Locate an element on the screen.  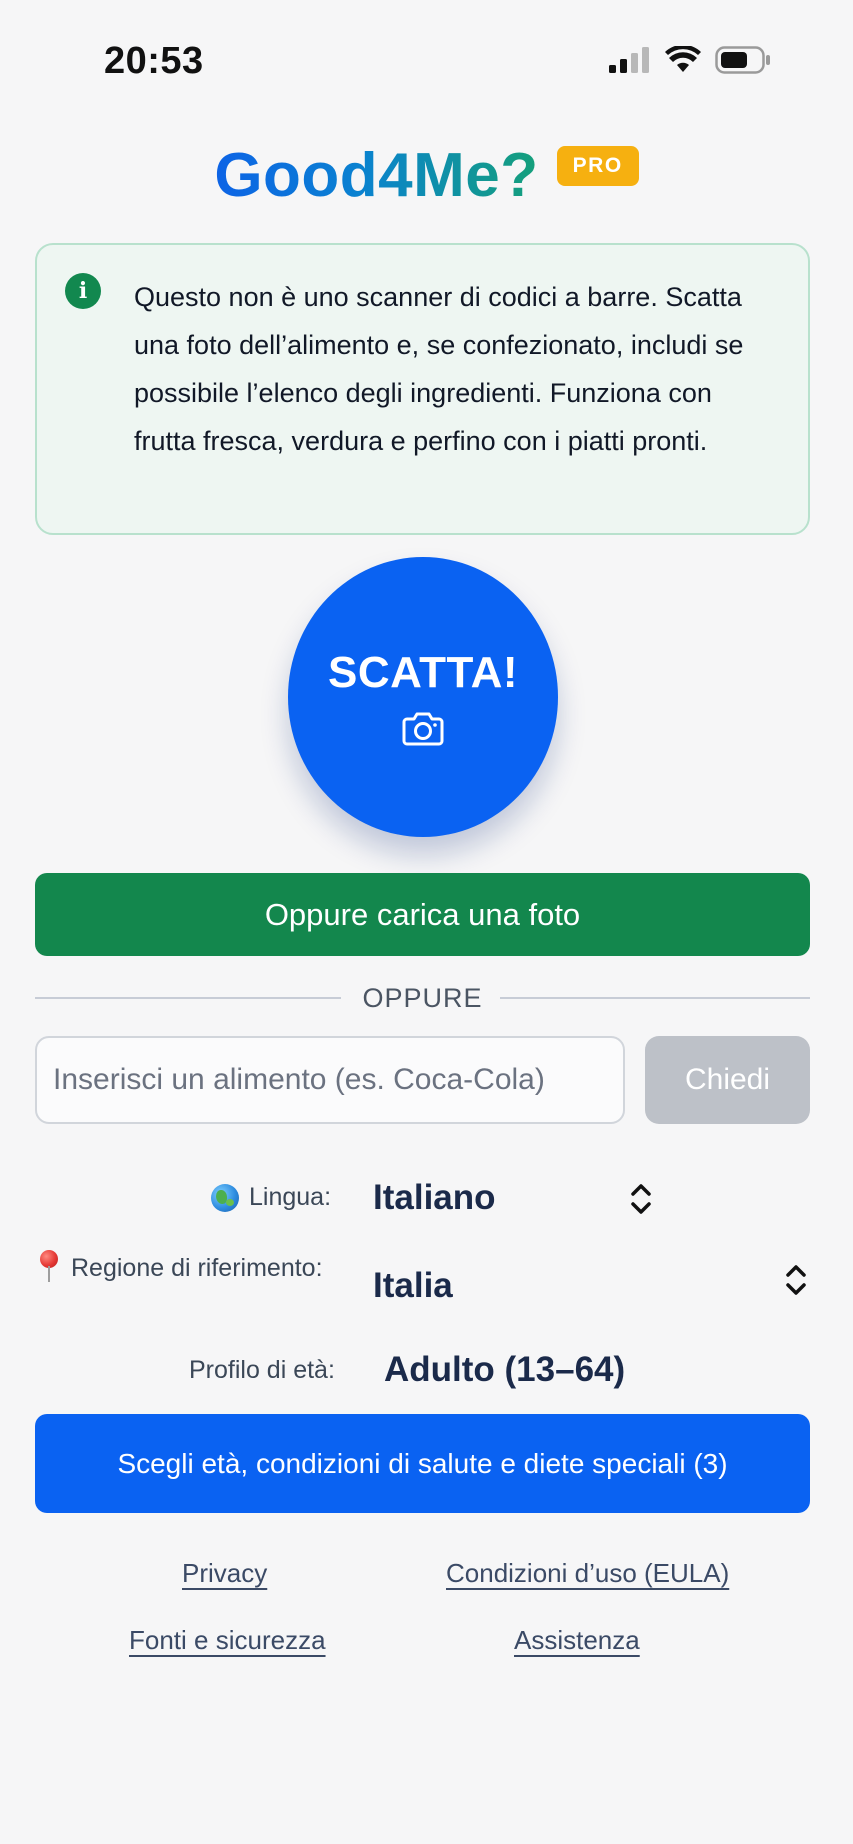
region-label: Regione di riferimento: is located at coordinates (197, 1267).